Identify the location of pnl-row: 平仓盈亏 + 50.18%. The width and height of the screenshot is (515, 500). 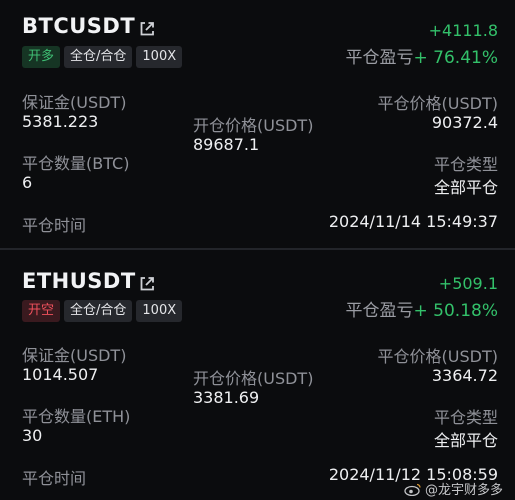
(422, 308).